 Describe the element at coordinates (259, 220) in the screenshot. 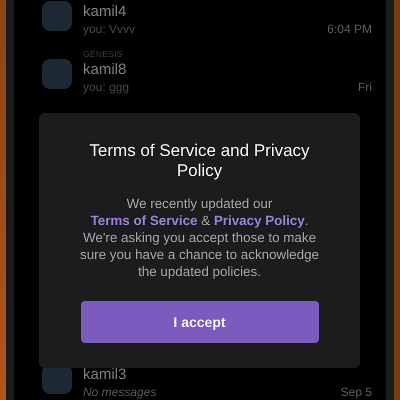

I see `policy-link: Privacy Policy` at that location.